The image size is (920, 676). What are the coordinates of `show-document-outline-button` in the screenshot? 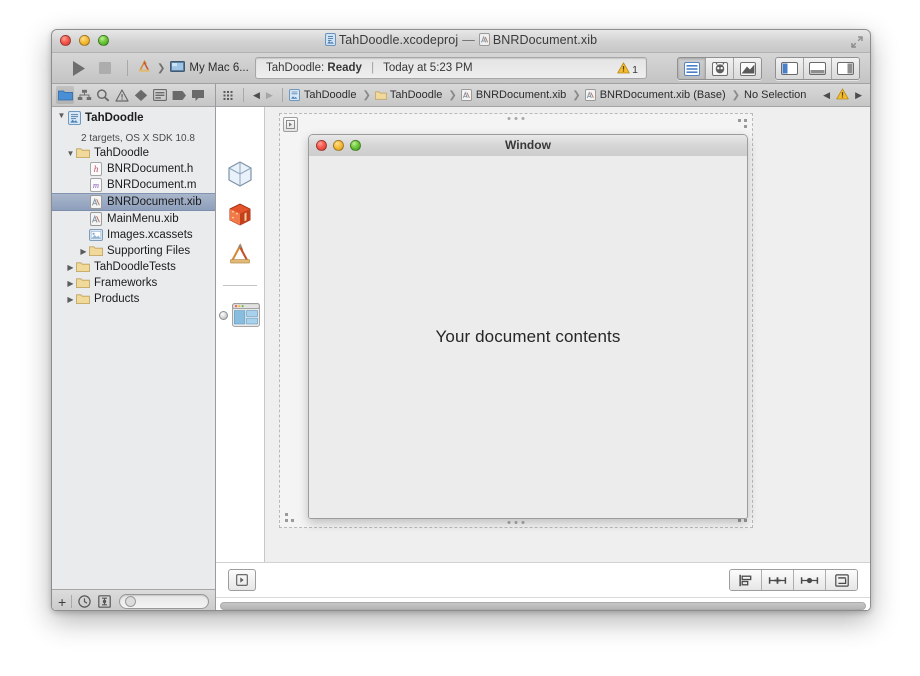 It's located at (242, 580).